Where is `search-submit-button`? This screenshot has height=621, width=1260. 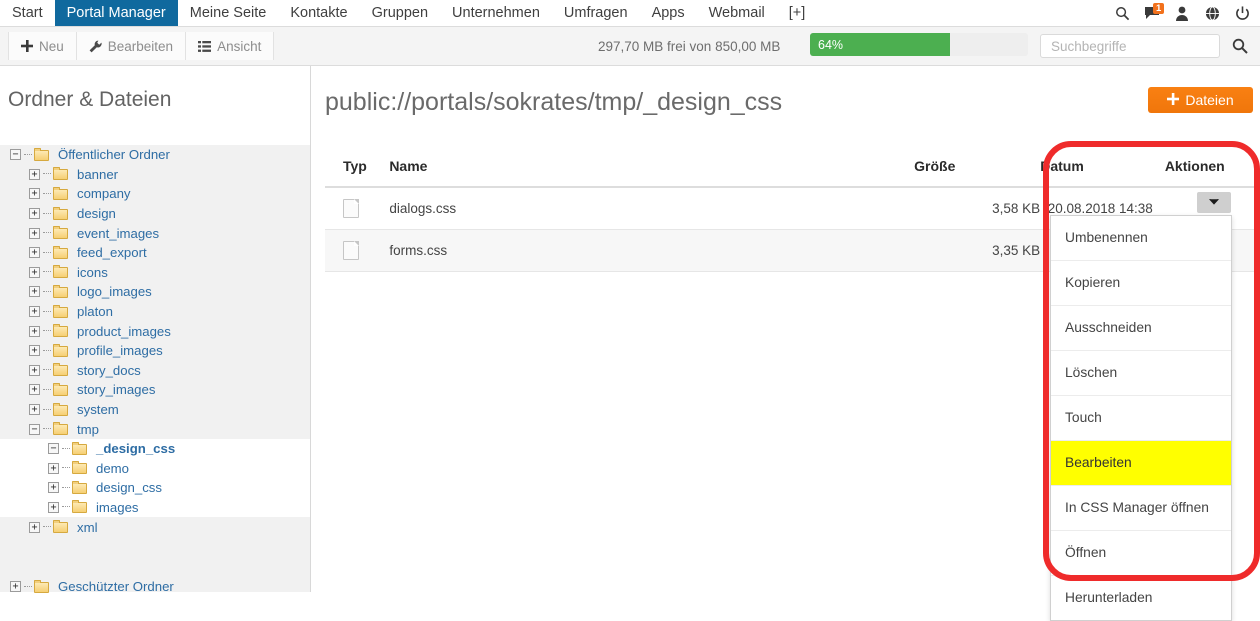 search-submit-button is located at coordinates (1240, 47).